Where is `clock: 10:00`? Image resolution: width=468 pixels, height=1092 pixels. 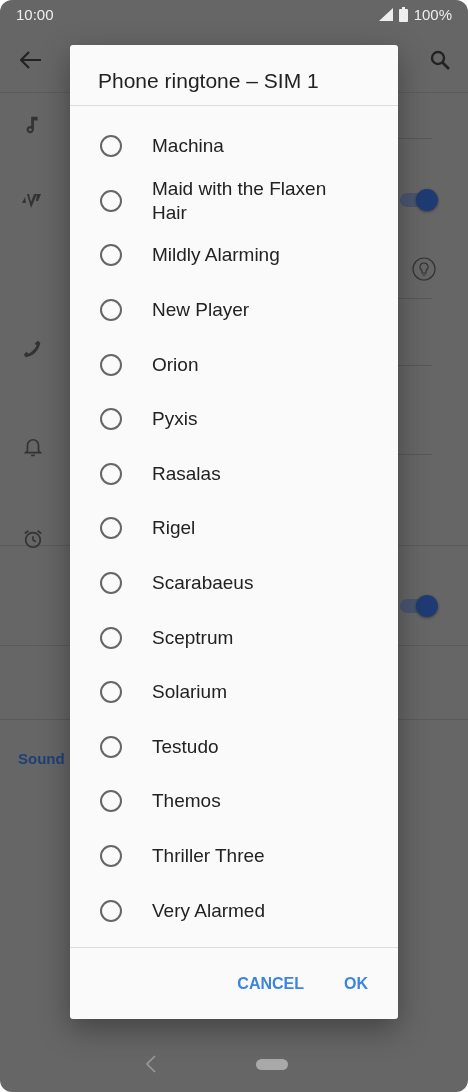
clock: 10:00 is located at coordinates (35, 14).